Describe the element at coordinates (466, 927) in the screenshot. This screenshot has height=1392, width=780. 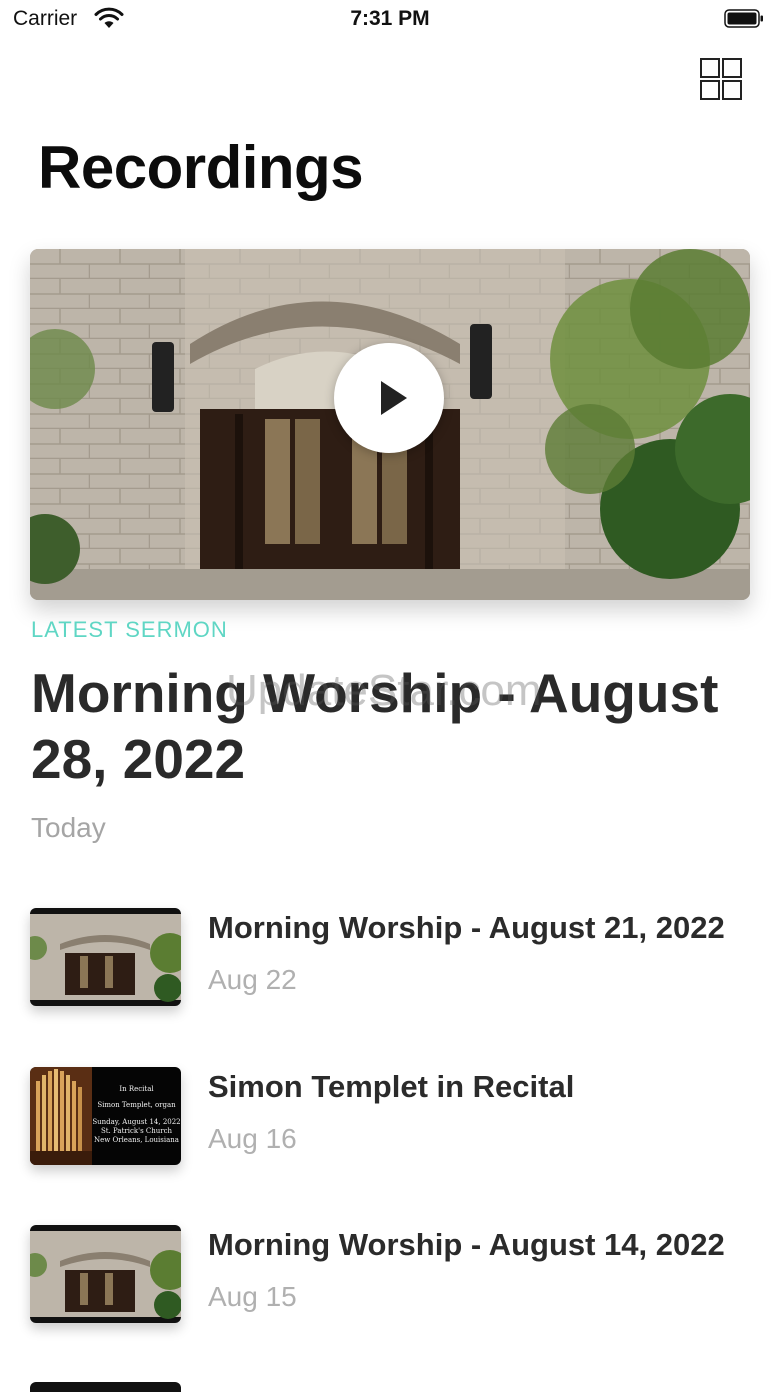
I see `recording-title: Morning Worship - August 21, 2022` at that location.